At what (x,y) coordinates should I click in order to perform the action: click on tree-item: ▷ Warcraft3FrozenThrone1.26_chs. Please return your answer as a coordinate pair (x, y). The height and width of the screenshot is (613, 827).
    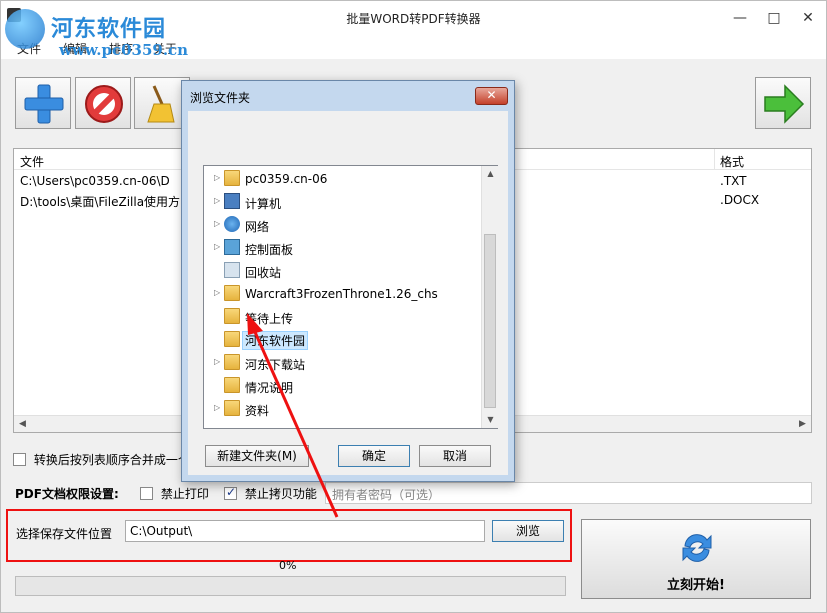
    Looking at the image, I should click on (341, 294).